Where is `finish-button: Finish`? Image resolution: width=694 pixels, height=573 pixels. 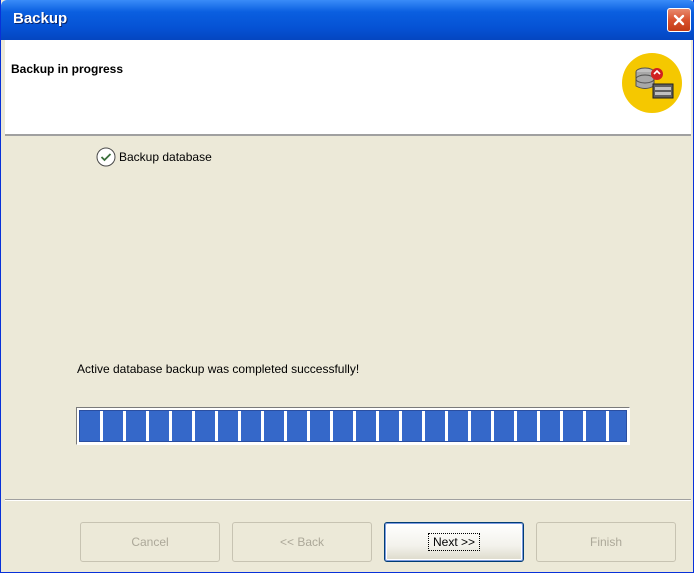
finish-button: Finish is located at coordinates (606, 542).